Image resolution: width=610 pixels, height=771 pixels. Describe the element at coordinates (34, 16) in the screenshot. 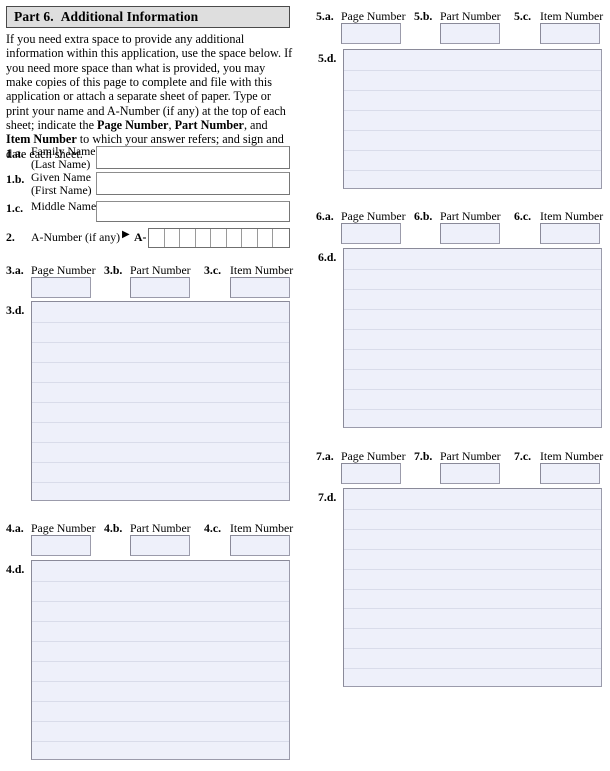

I see `part-header-number: Part 6.` at that location.